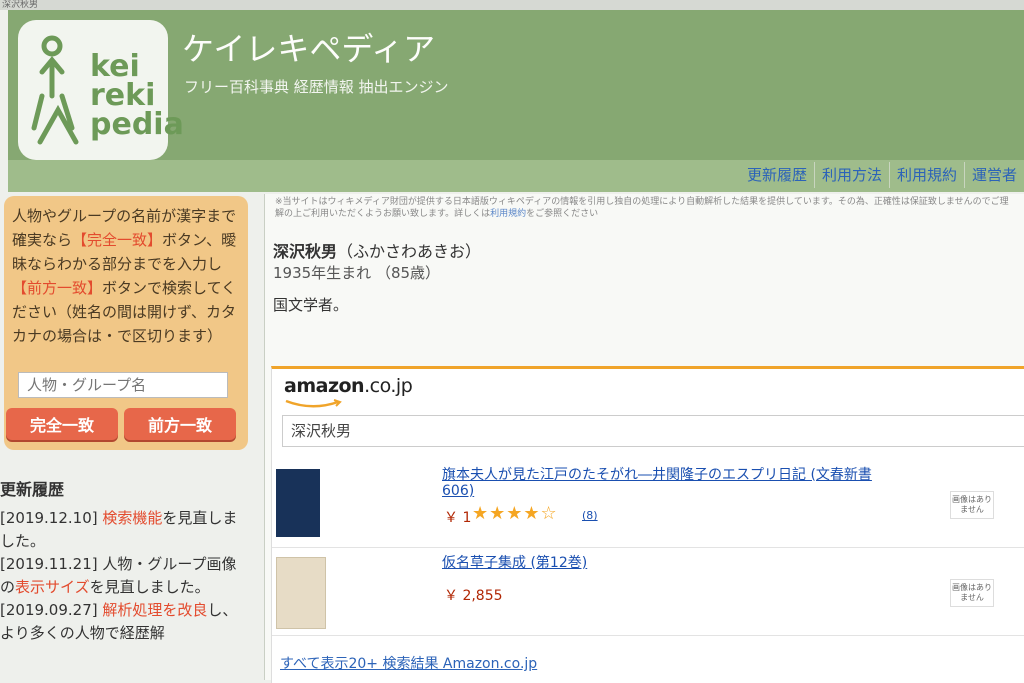  Describe the element at coordinates (180, 424) in the screenshot. I see `prefix-match-button: 前方一致` at that location.